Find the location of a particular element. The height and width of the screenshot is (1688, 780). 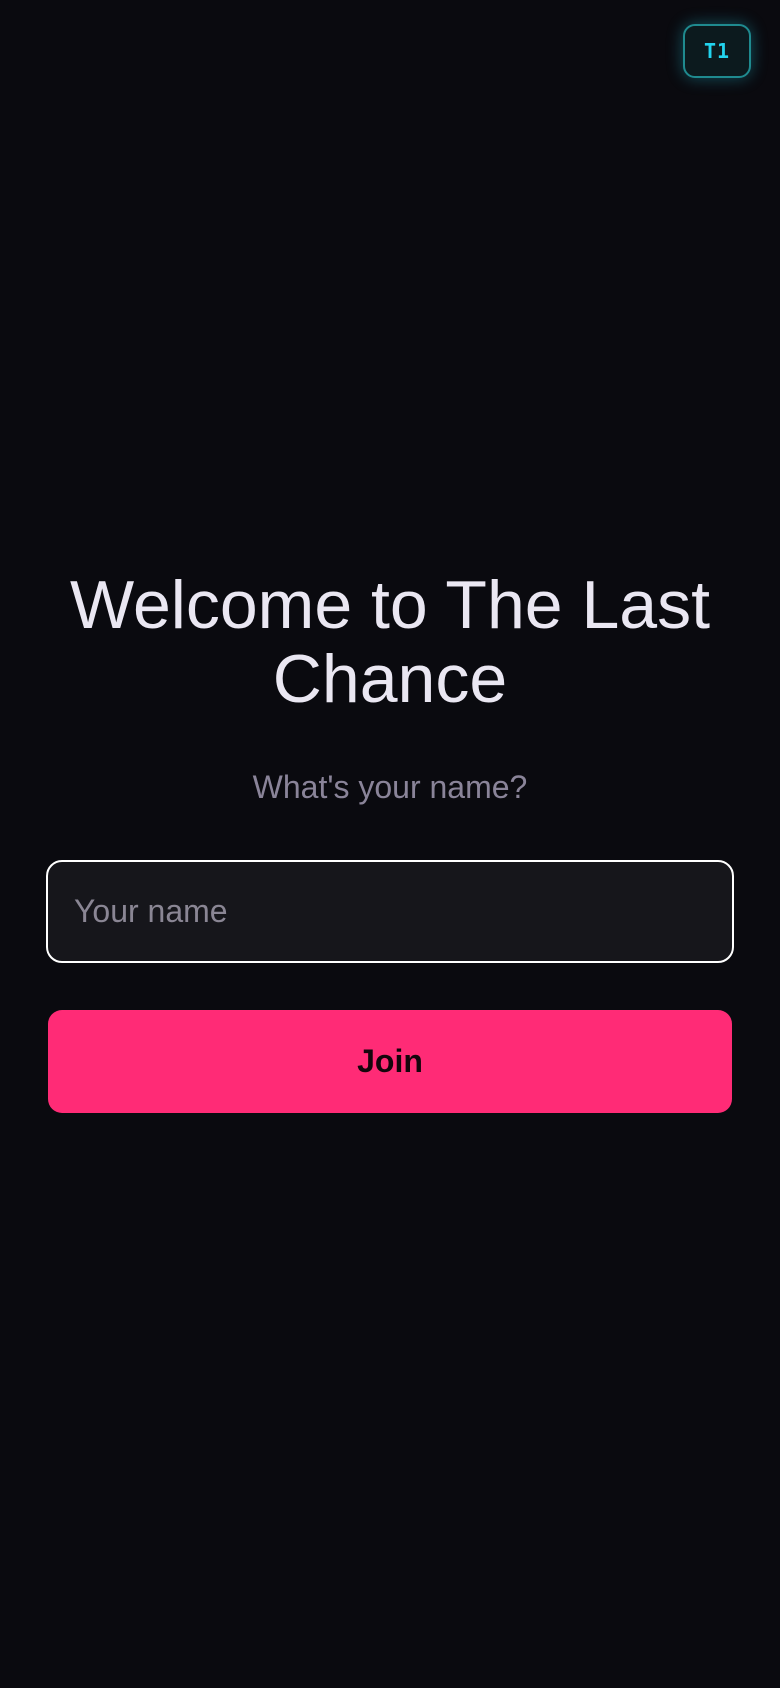

name-input is located at coordinates (390, 911).